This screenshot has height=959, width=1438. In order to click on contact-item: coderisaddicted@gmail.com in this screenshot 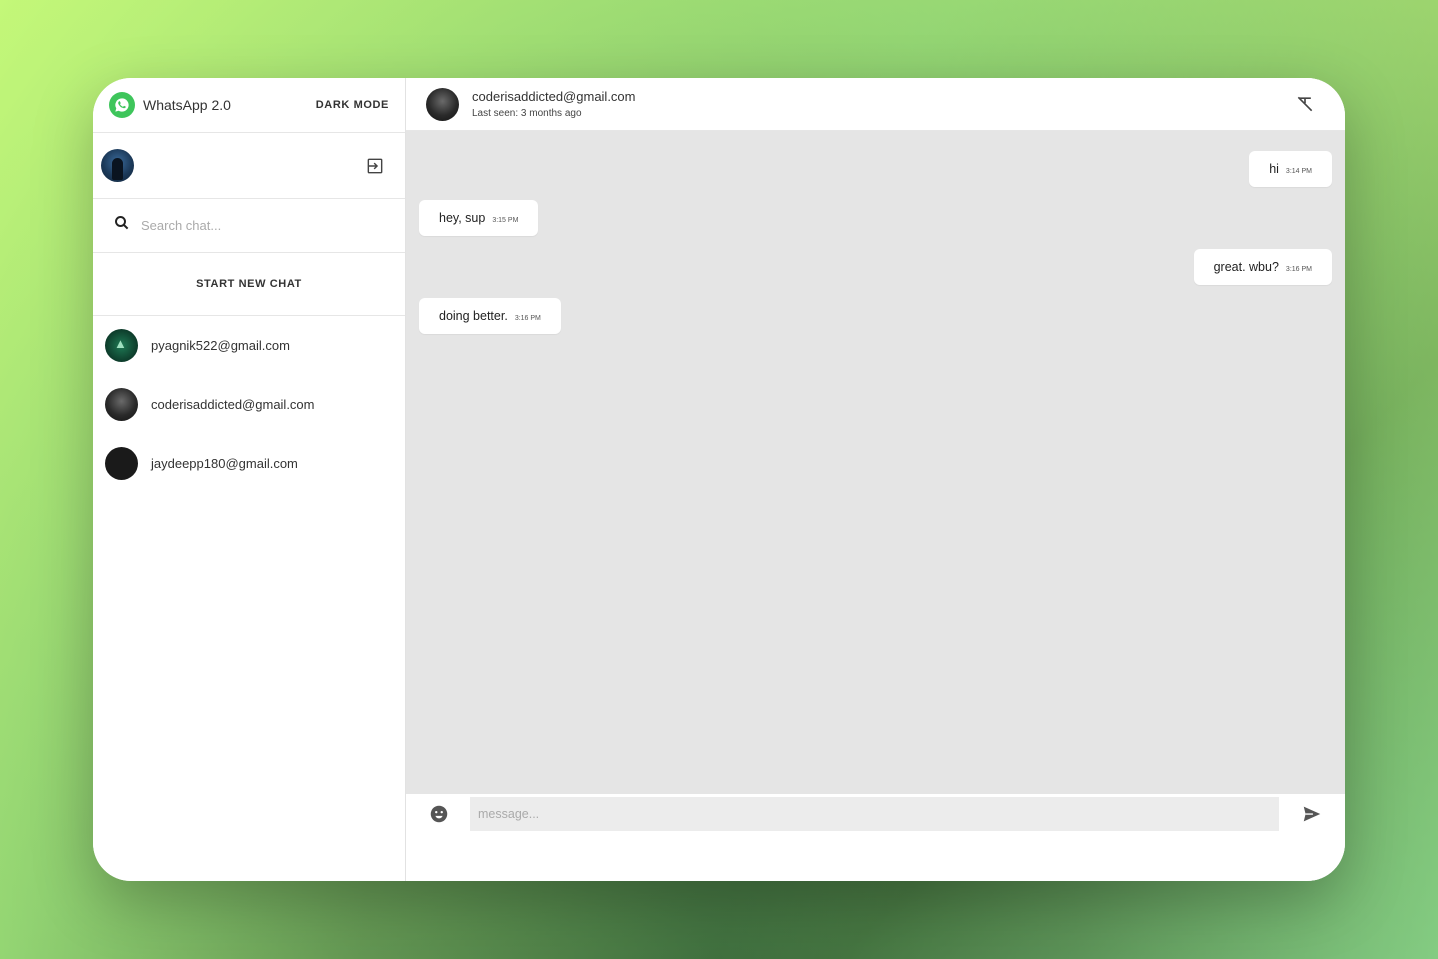, I will do `click(249, 404)`.